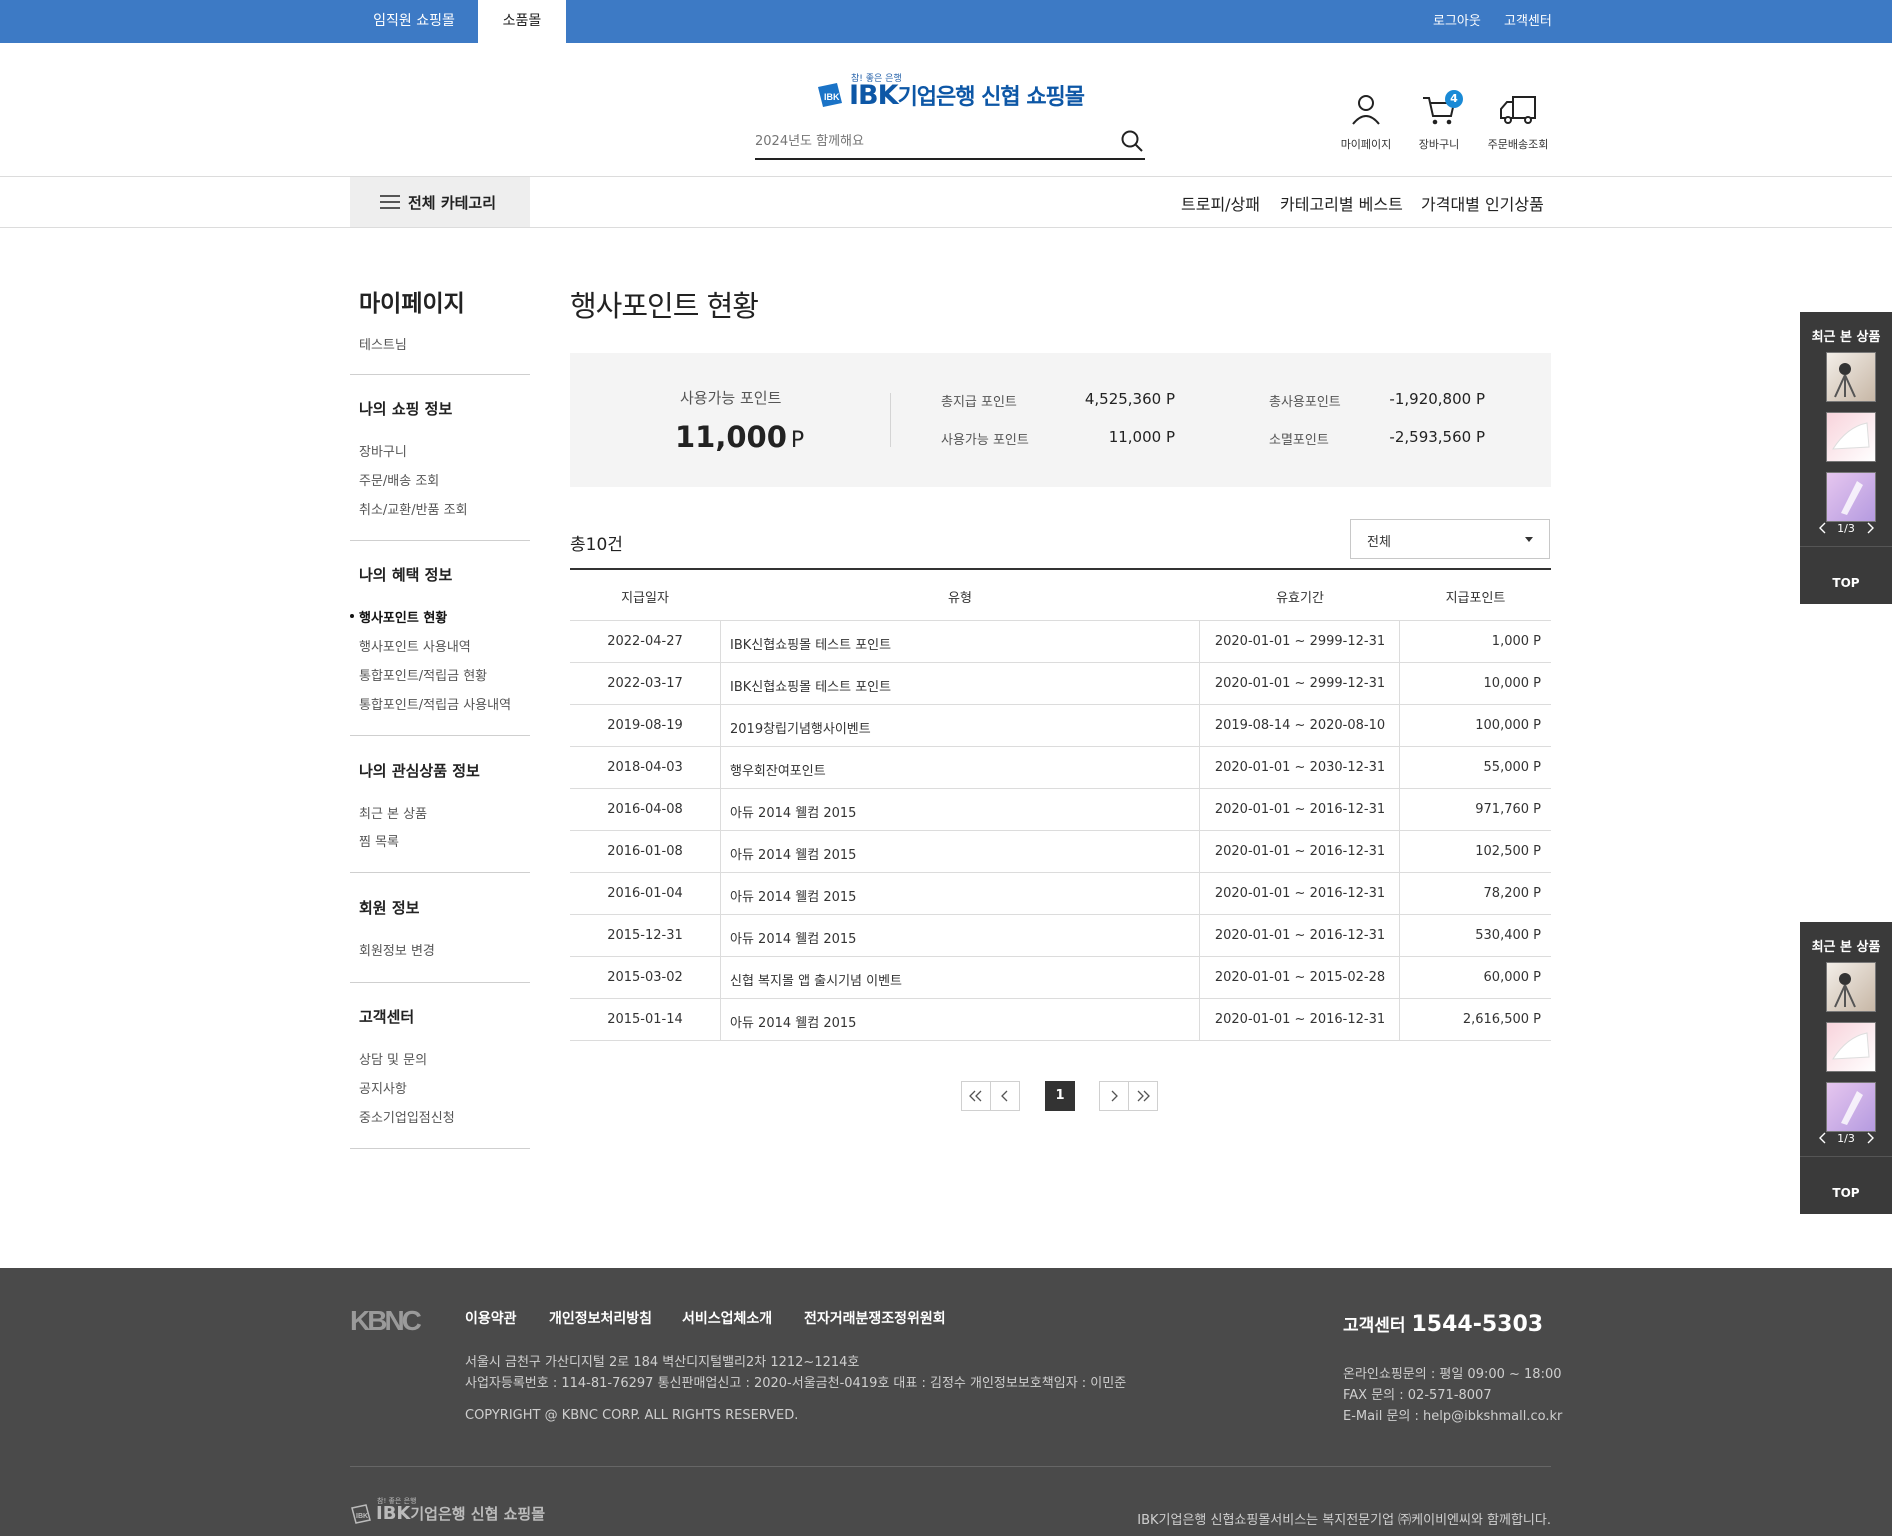 The width and height of the screenshot is (1892, 1536). What do you see at coordinates (1846, 546) in the screenshot?
I see `quick-divider` at bounding box center [1846, 546].